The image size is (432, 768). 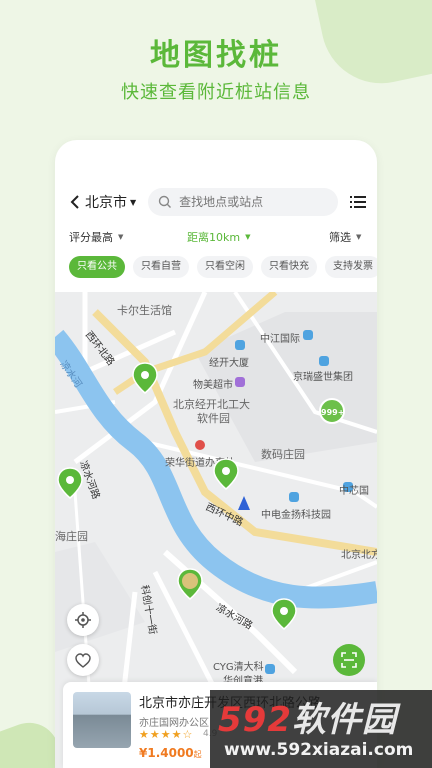 I want to click on scan-icon, so click(x=349, y=660).